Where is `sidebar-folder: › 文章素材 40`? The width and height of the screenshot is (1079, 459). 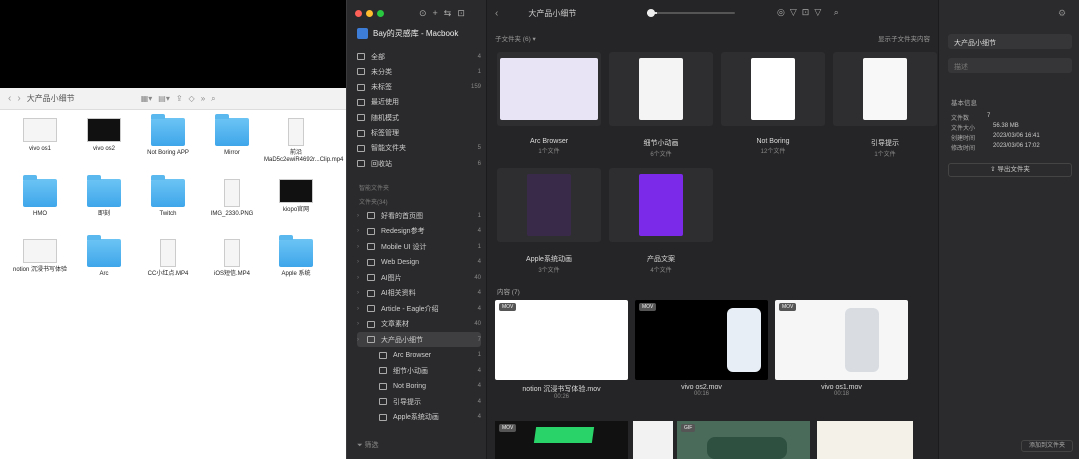
sidebar-folder: › 文章素材 40 is located at coordinates (419, 324).